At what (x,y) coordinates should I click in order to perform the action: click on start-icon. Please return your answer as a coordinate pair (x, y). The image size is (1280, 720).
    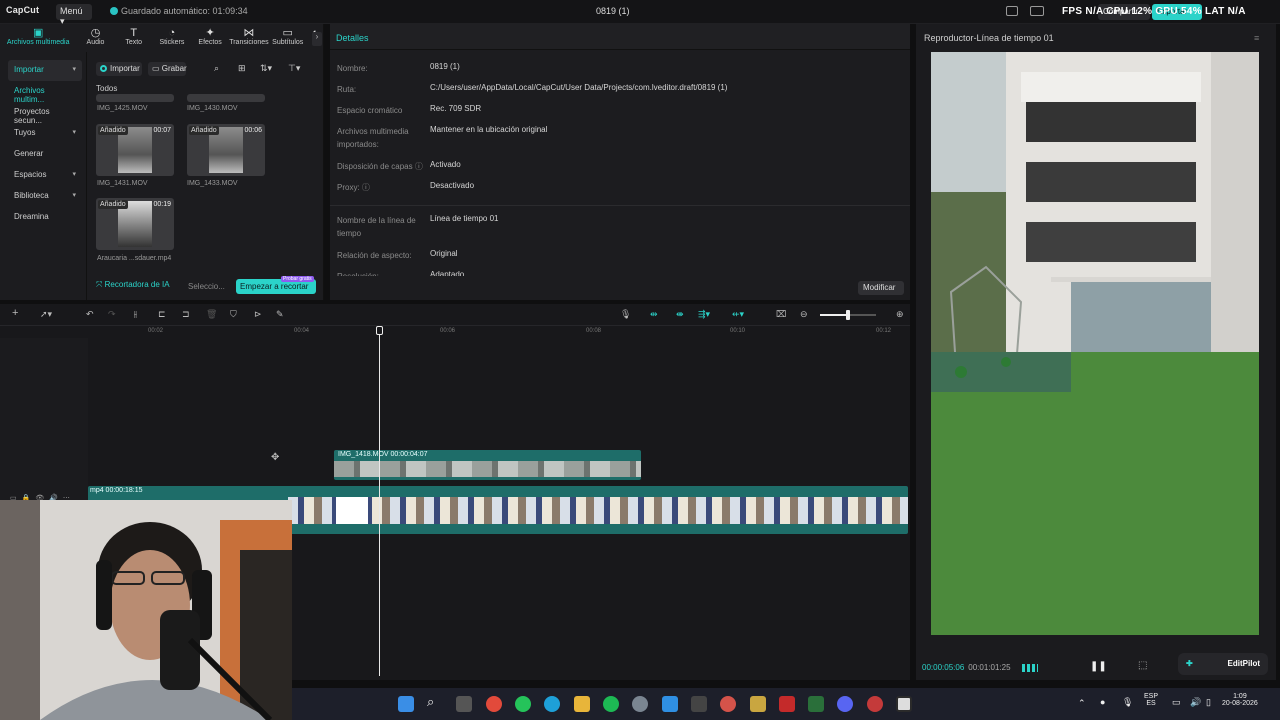
    Looking at the image, I should click on (406, 704).